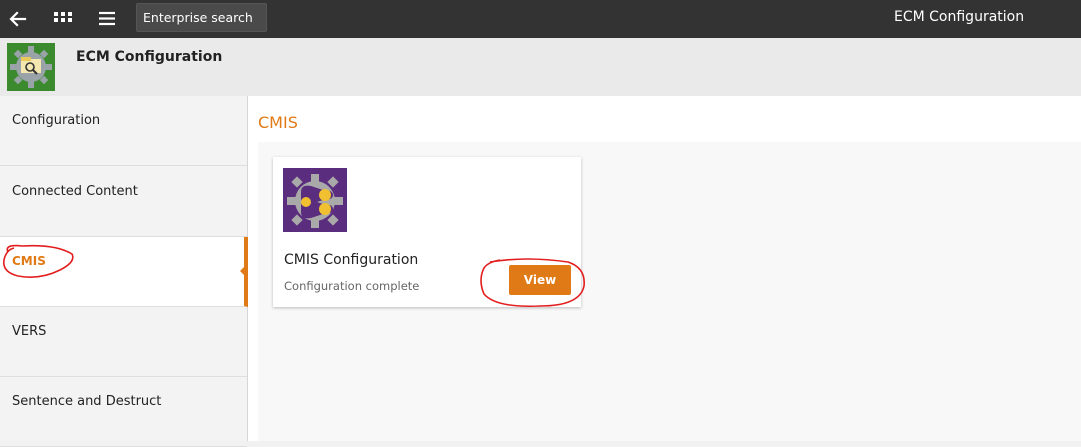 This screenshot has height=447, width=1081. What do you see at coordinates (107, 19) in the screenshot?
I see `hamburger-icon` at bounding box center [107, 19].